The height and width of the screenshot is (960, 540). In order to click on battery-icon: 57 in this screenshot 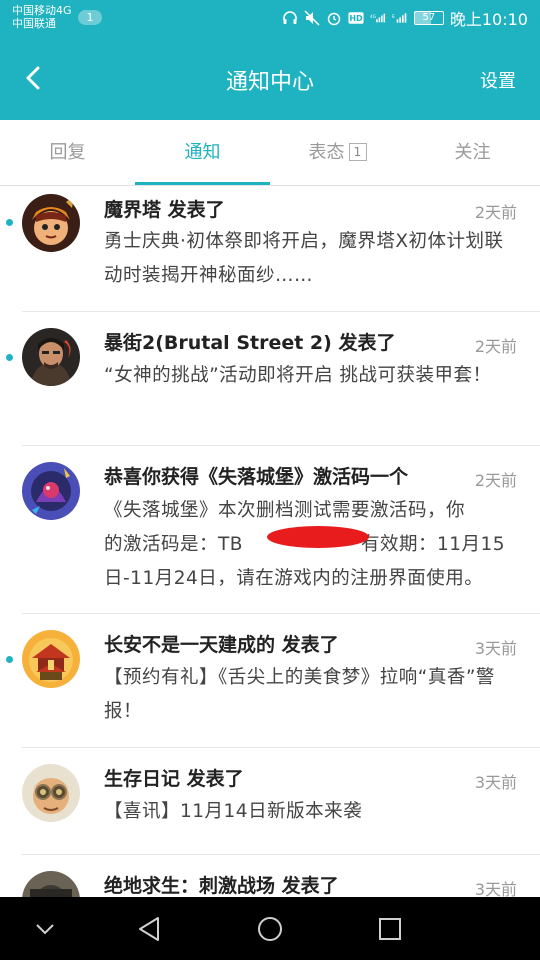, I will do `click(428, 18)`.